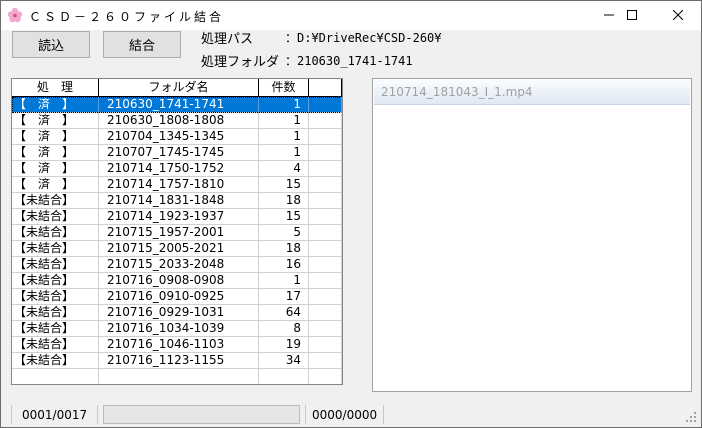 This screenshot has height=428, width=702. I want to click on row-count-cell: 5, so click(284, 233).